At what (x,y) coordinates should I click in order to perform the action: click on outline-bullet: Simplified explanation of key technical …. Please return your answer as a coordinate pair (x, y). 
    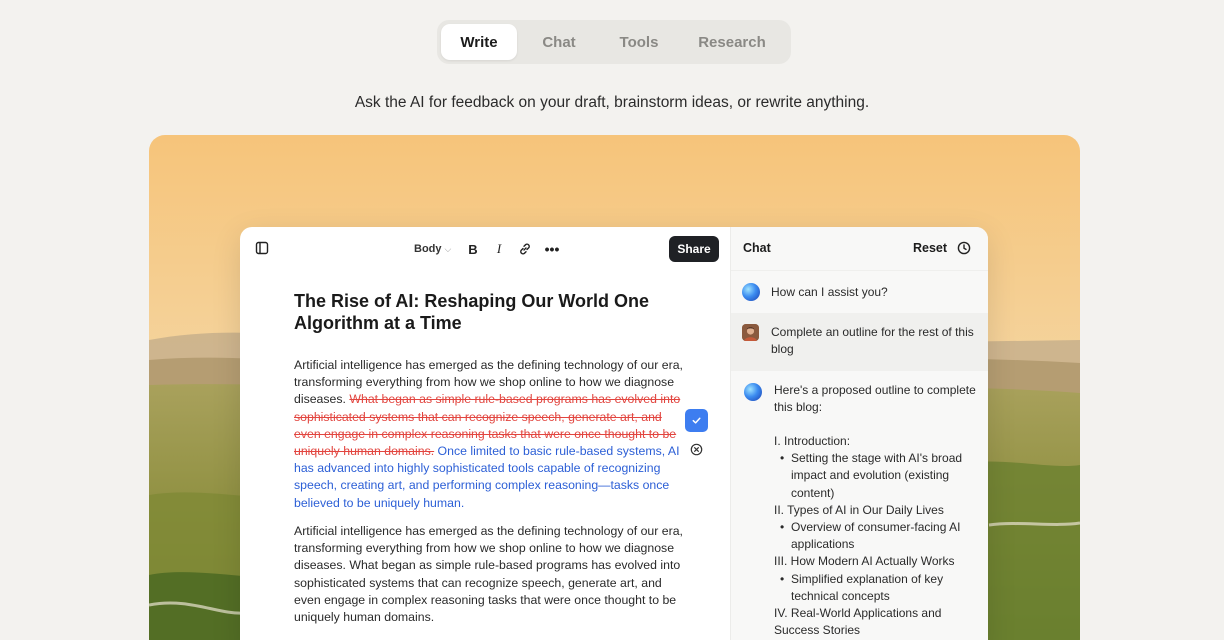
    Looking at the image, I should click on (879, 588).